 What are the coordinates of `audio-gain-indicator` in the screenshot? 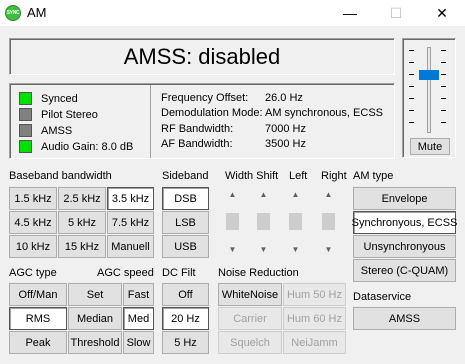 It's located at (25, 146).